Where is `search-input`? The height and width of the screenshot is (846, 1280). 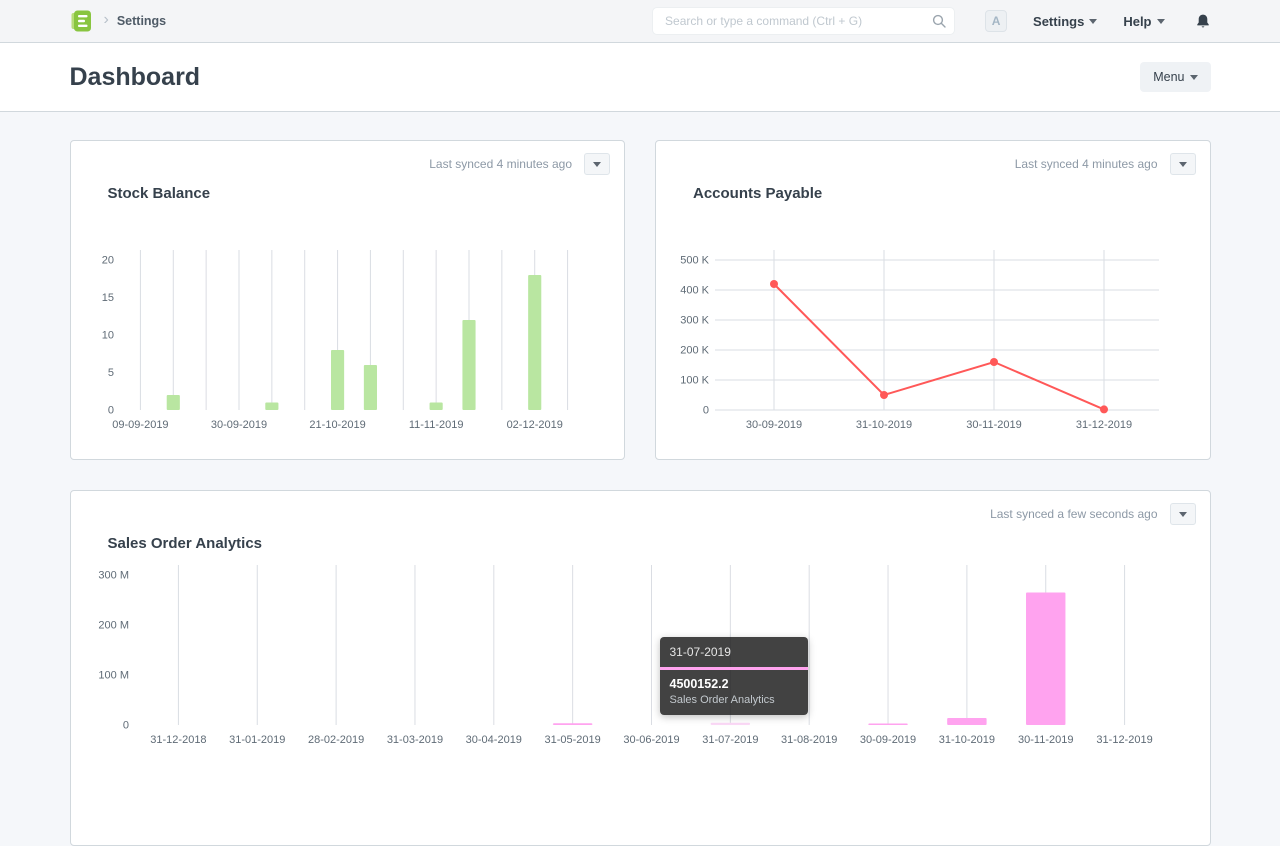
search-input is located at coordinates (804, 21).